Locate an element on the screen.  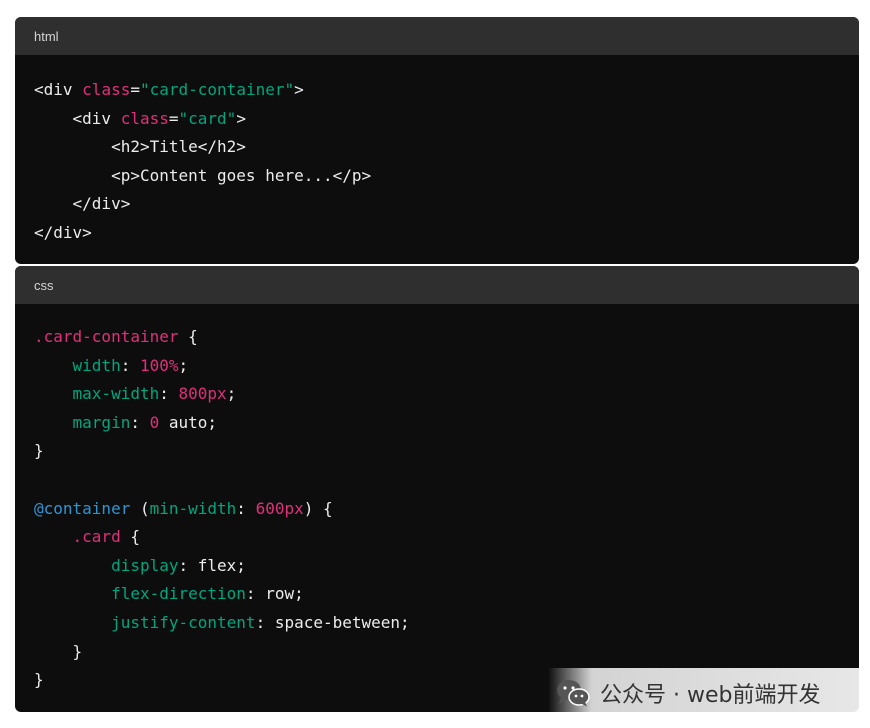
code-line: <div class="card-container"> is located at coordinates (169, 89).